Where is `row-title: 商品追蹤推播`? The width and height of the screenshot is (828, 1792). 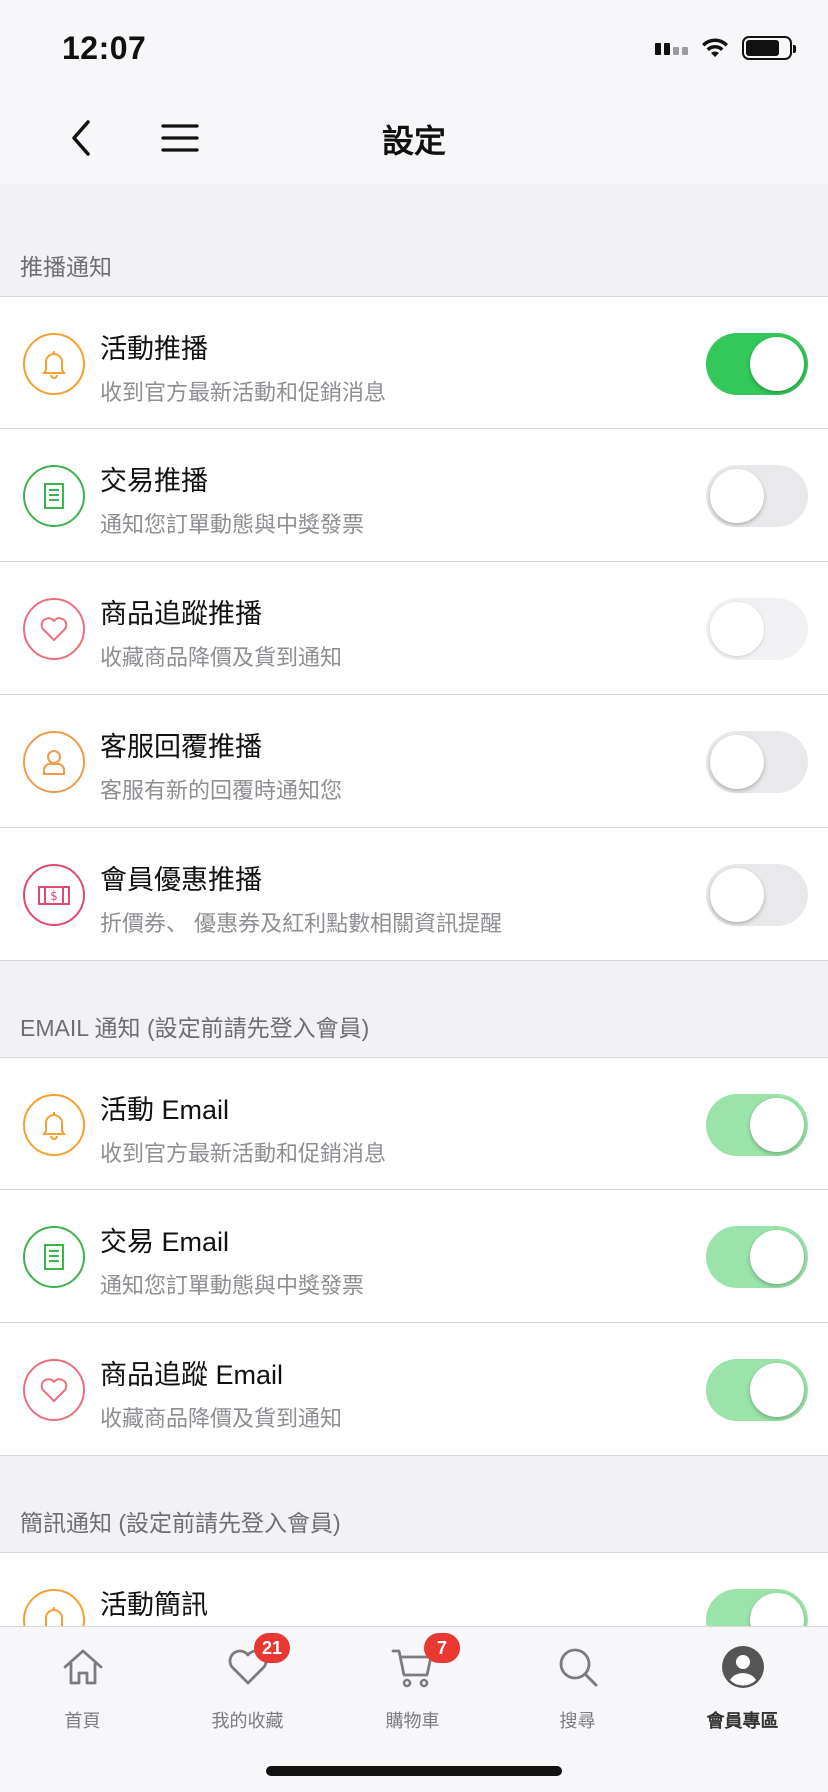
row-title: 商品追蹤推播 is located at coordinates (181, 614).